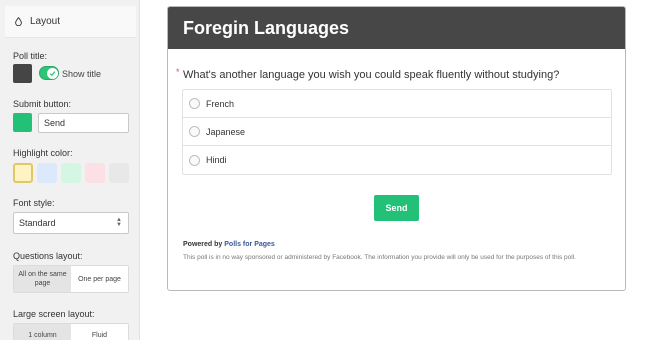 This screenshot has width=650, height=340. Describe the element at coordinates (396, 208) in the screenshot. I see `send-button: Send` at that location.